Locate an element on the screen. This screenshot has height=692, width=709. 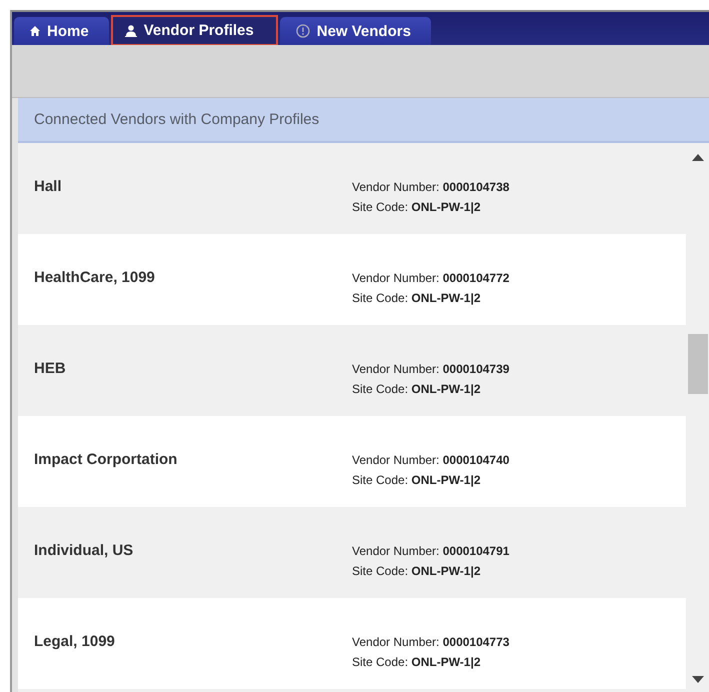
home-icon is located at coordinates (35, 31).